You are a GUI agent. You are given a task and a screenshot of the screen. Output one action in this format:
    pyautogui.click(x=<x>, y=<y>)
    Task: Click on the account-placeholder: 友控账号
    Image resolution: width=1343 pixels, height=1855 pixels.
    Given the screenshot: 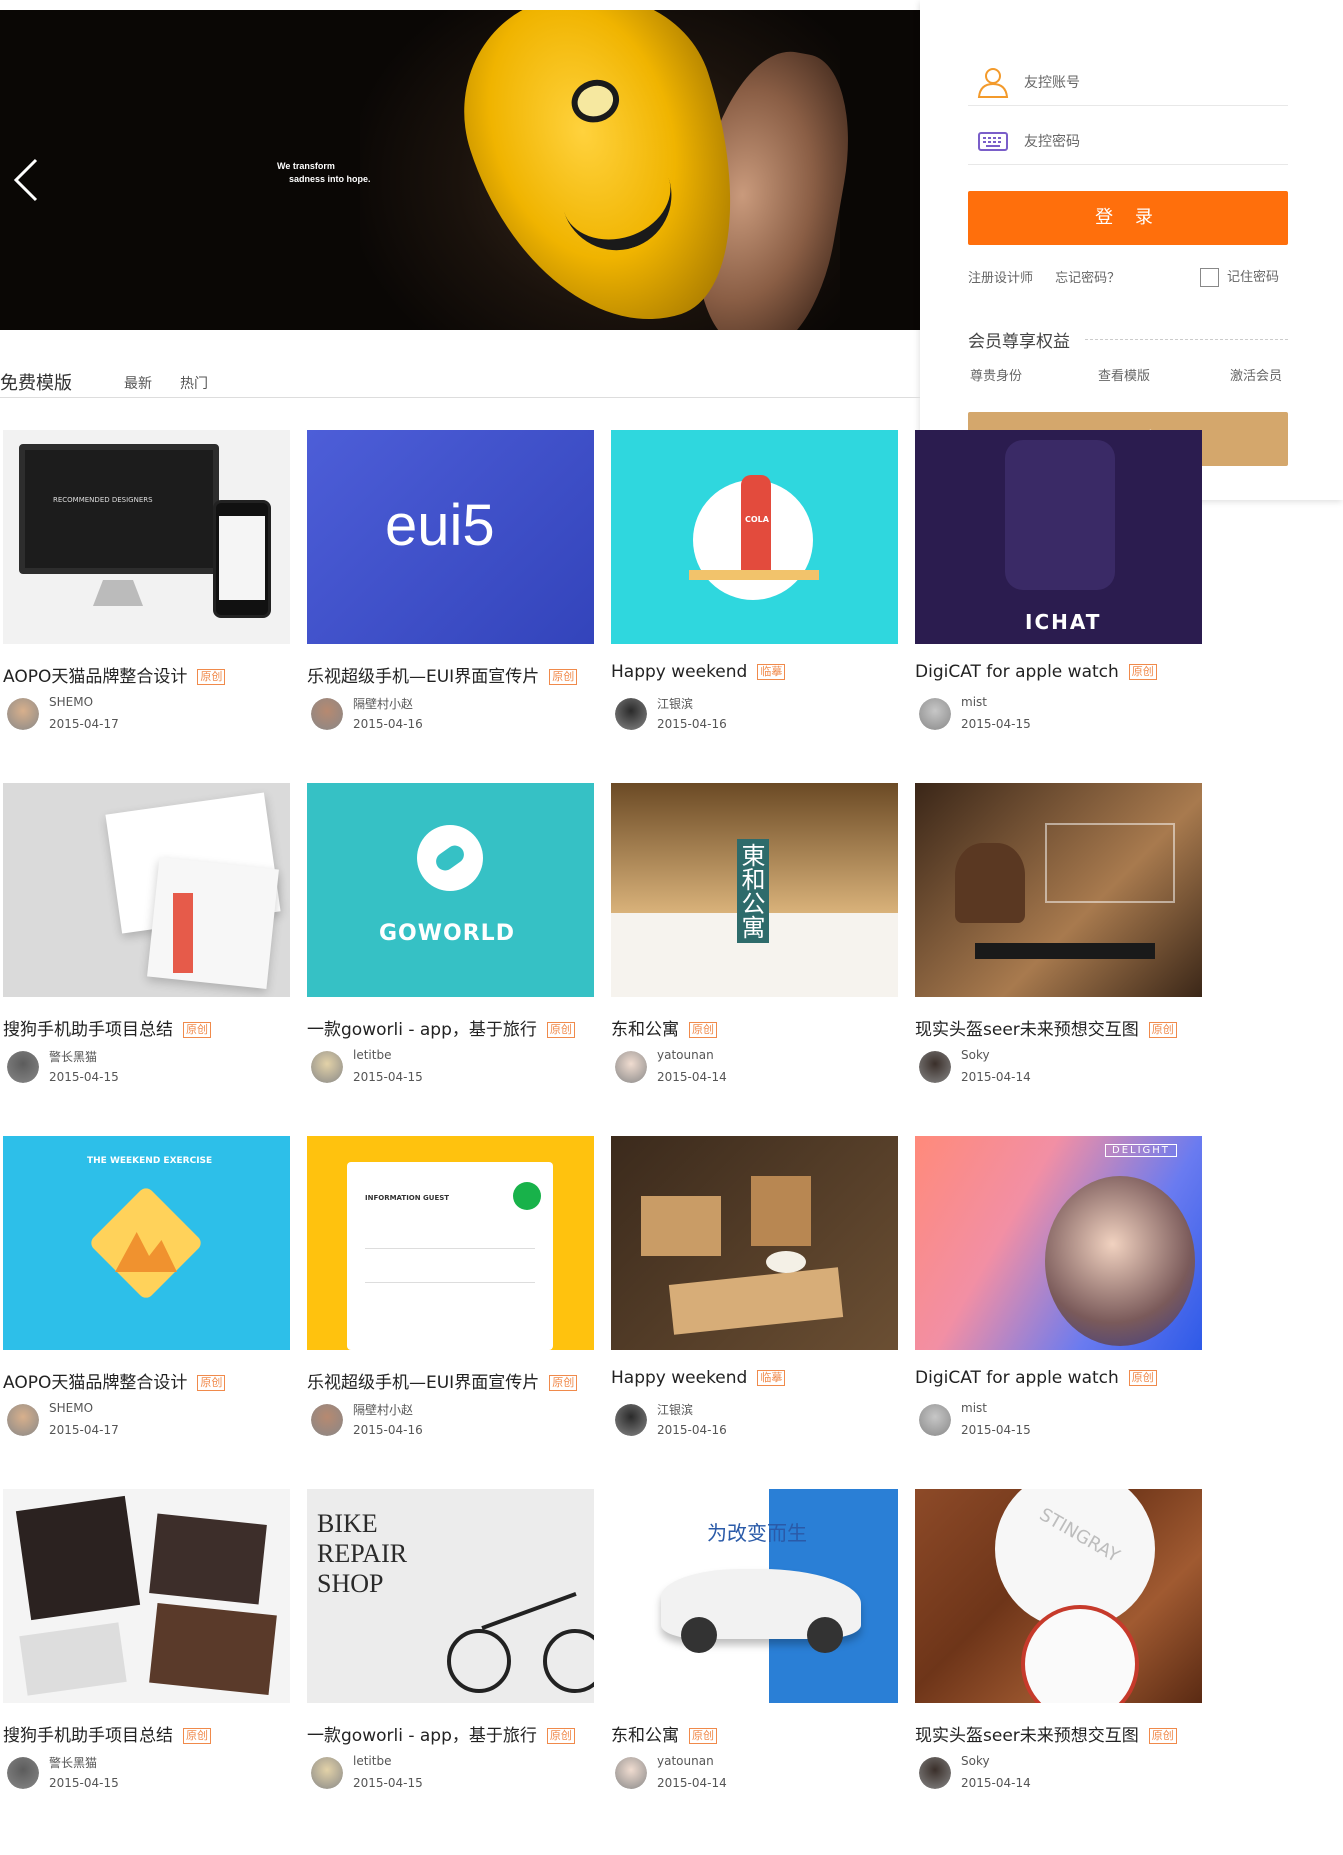 What is the action you would take?
    pyautogui.click(x=1052, y=83)
    